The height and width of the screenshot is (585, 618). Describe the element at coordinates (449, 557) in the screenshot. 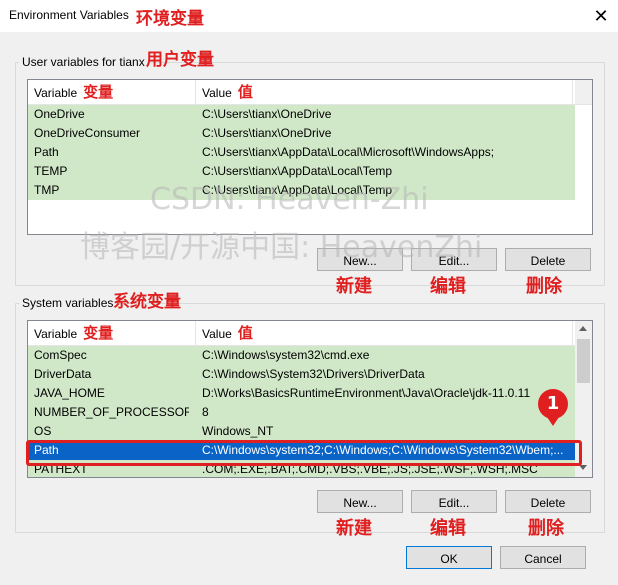

I see `ok-button: OK` at that location.